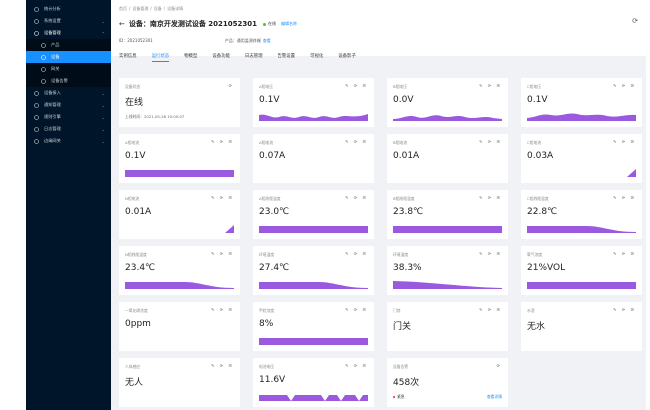 The height and width of the screenshot is (410, 650). Describe the element at coordinates (68, 93) in the screenshot. I see `sidebar-item: 设备接入 ⌄` at that location.